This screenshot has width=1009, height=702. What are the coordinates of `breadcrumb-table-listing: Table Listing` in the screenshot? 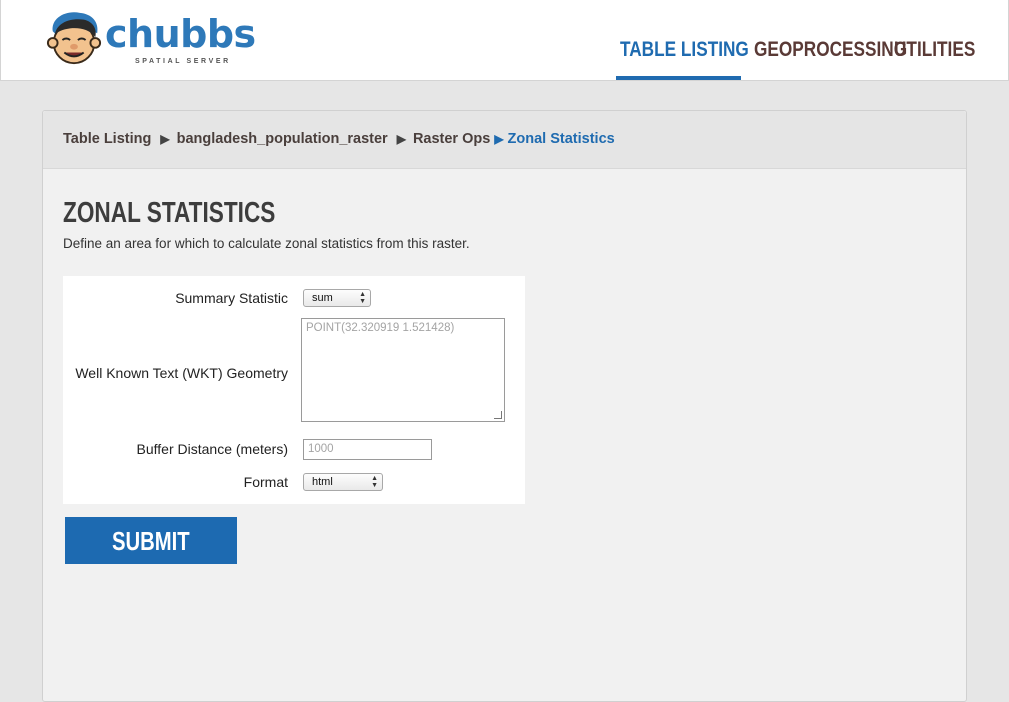 It's located at (107, 139).